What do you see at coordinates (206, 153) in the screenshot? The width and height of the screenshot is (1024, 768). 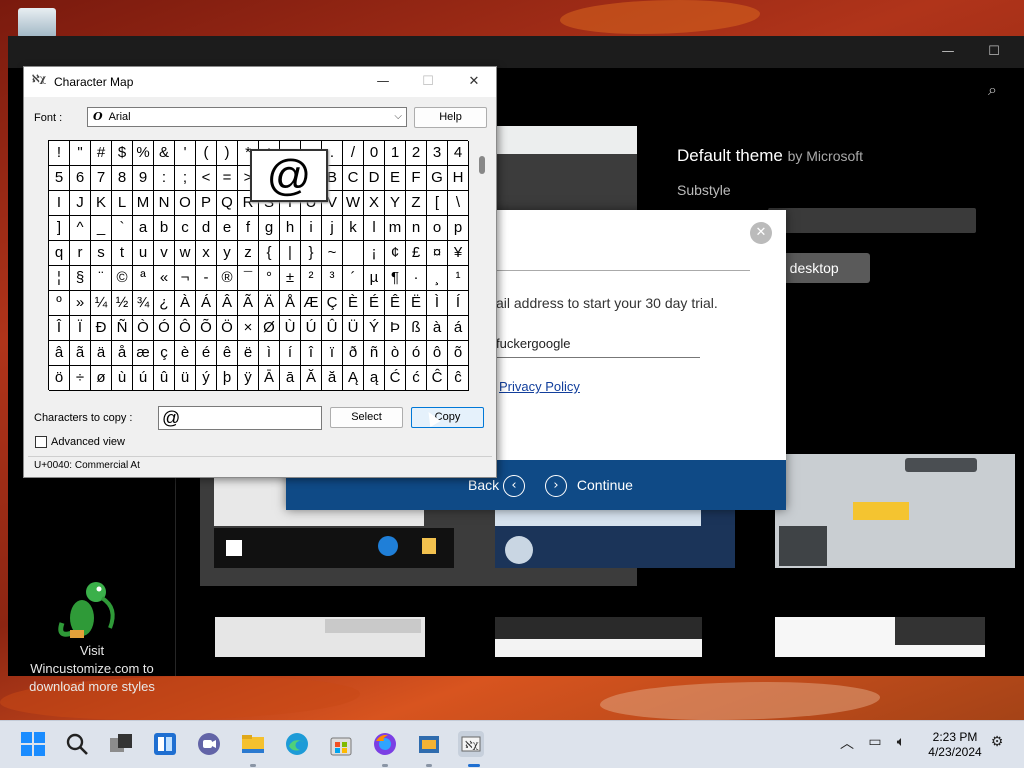 I see `character-cell: (` at bounding box center [206, 153].